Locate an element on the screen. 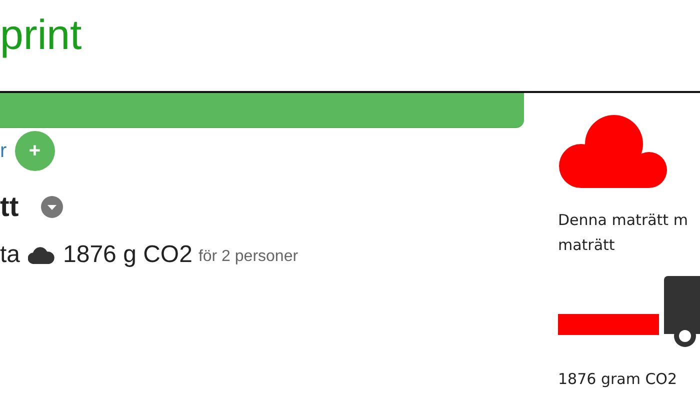 This screenshot has height=416, width=700. add-button: + is located at coordinates (34, 151).